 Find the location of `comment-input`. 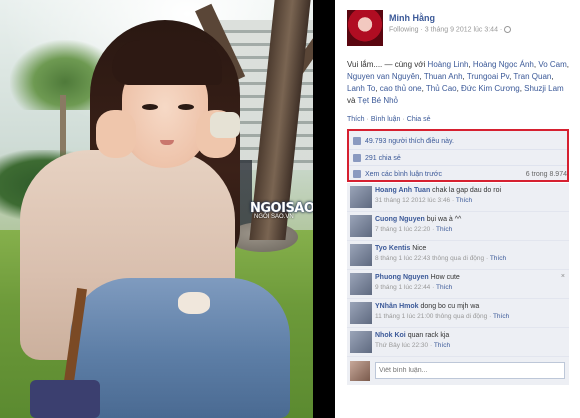

comment-input is located at coordinates (470, 370).